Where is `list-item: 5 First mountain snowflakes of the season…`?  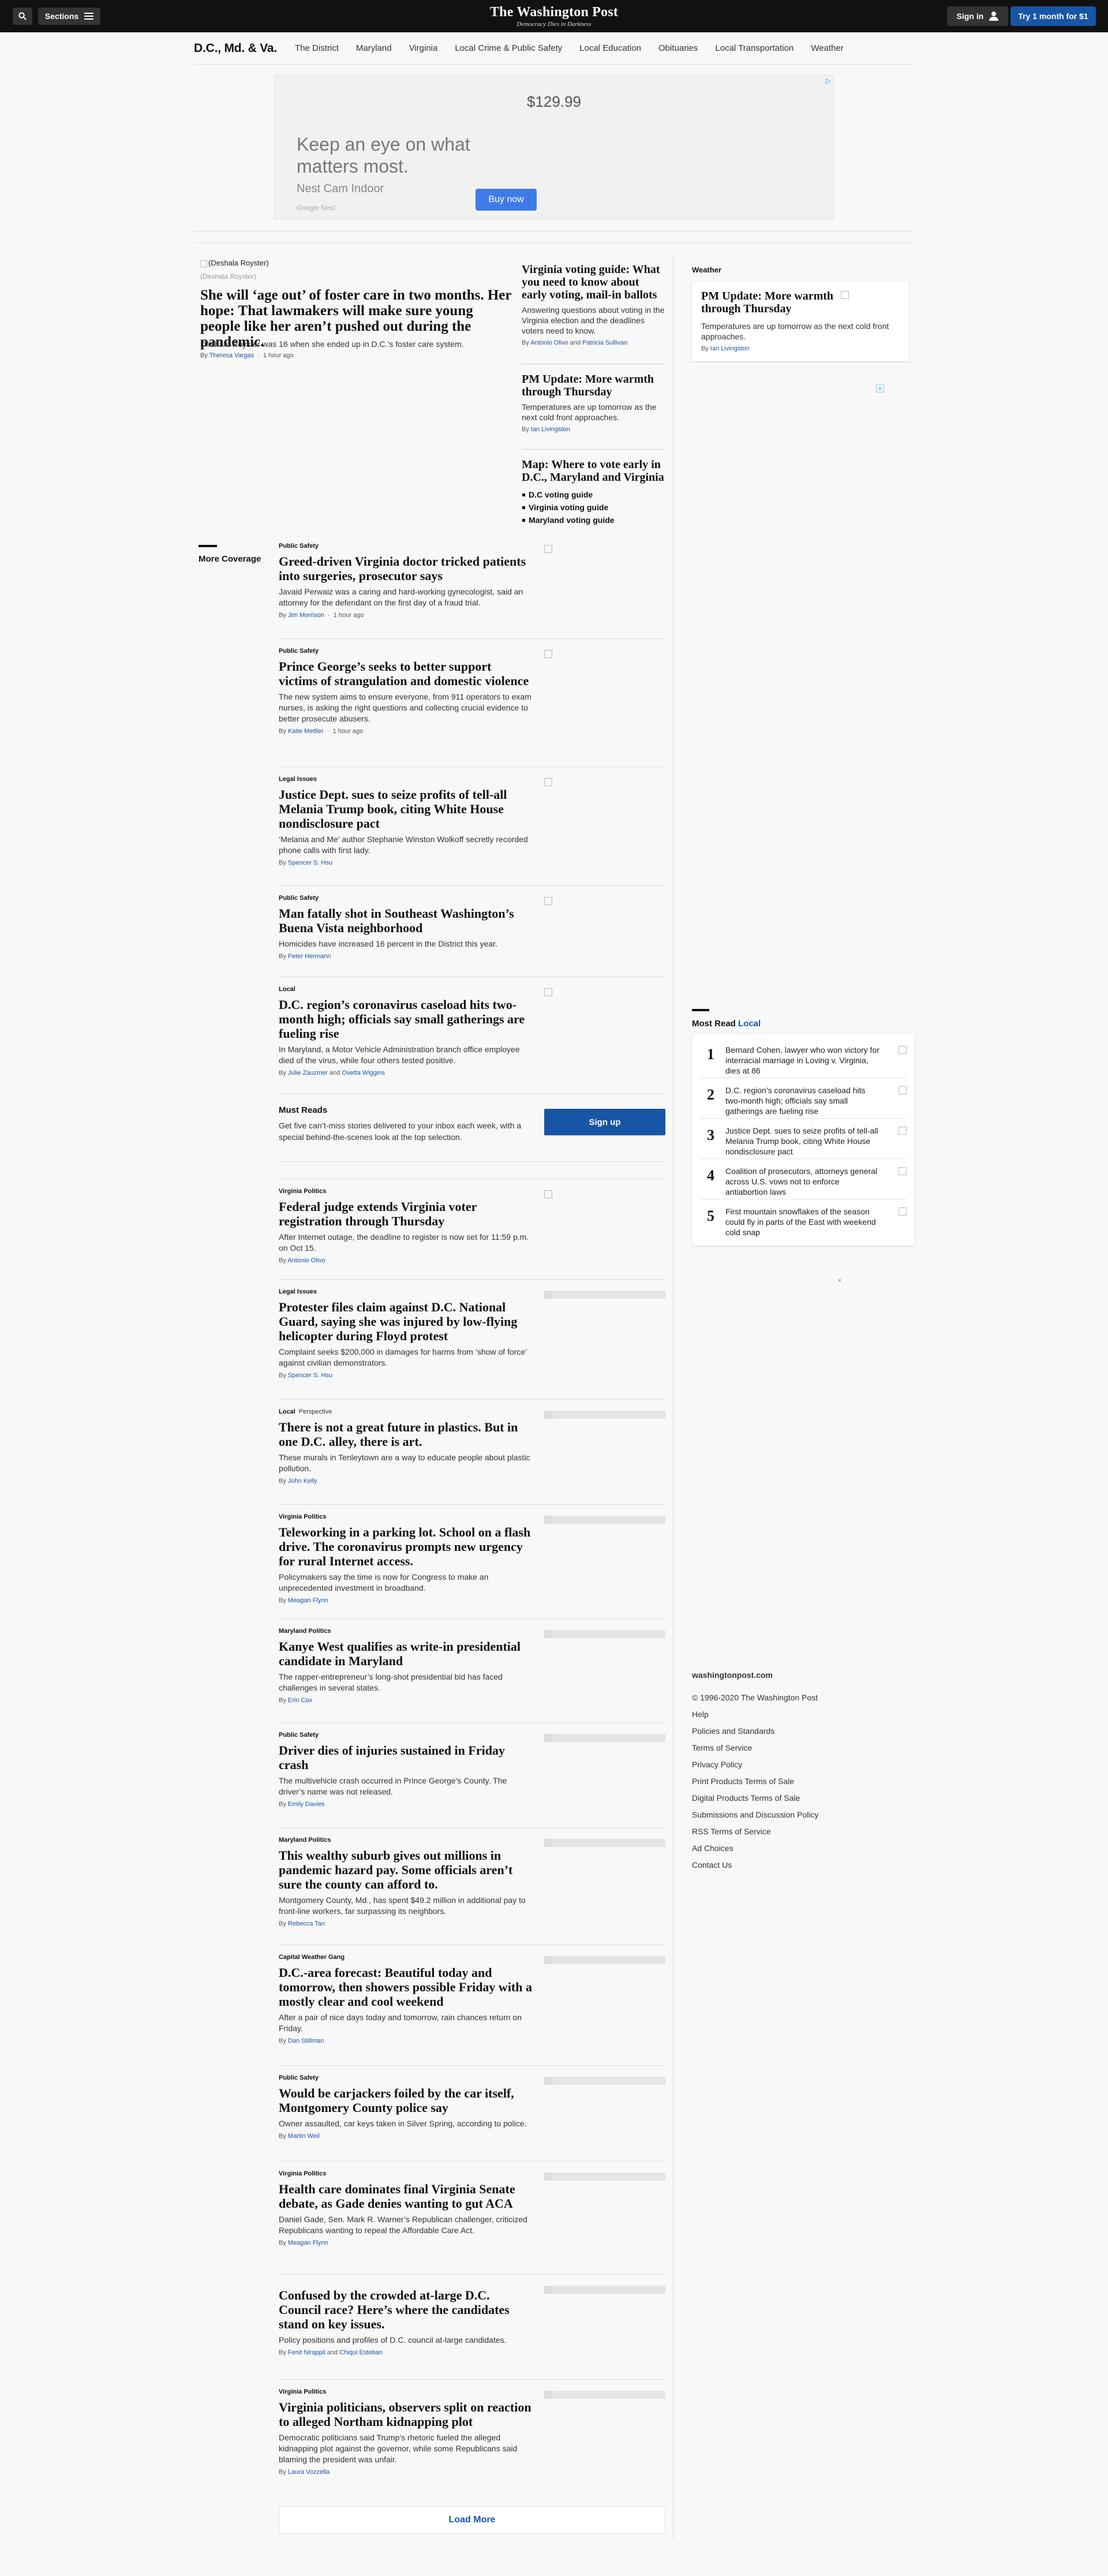
list-item: 5 First mountain snowflakes of the season… is located at coordinates (803, 1219).